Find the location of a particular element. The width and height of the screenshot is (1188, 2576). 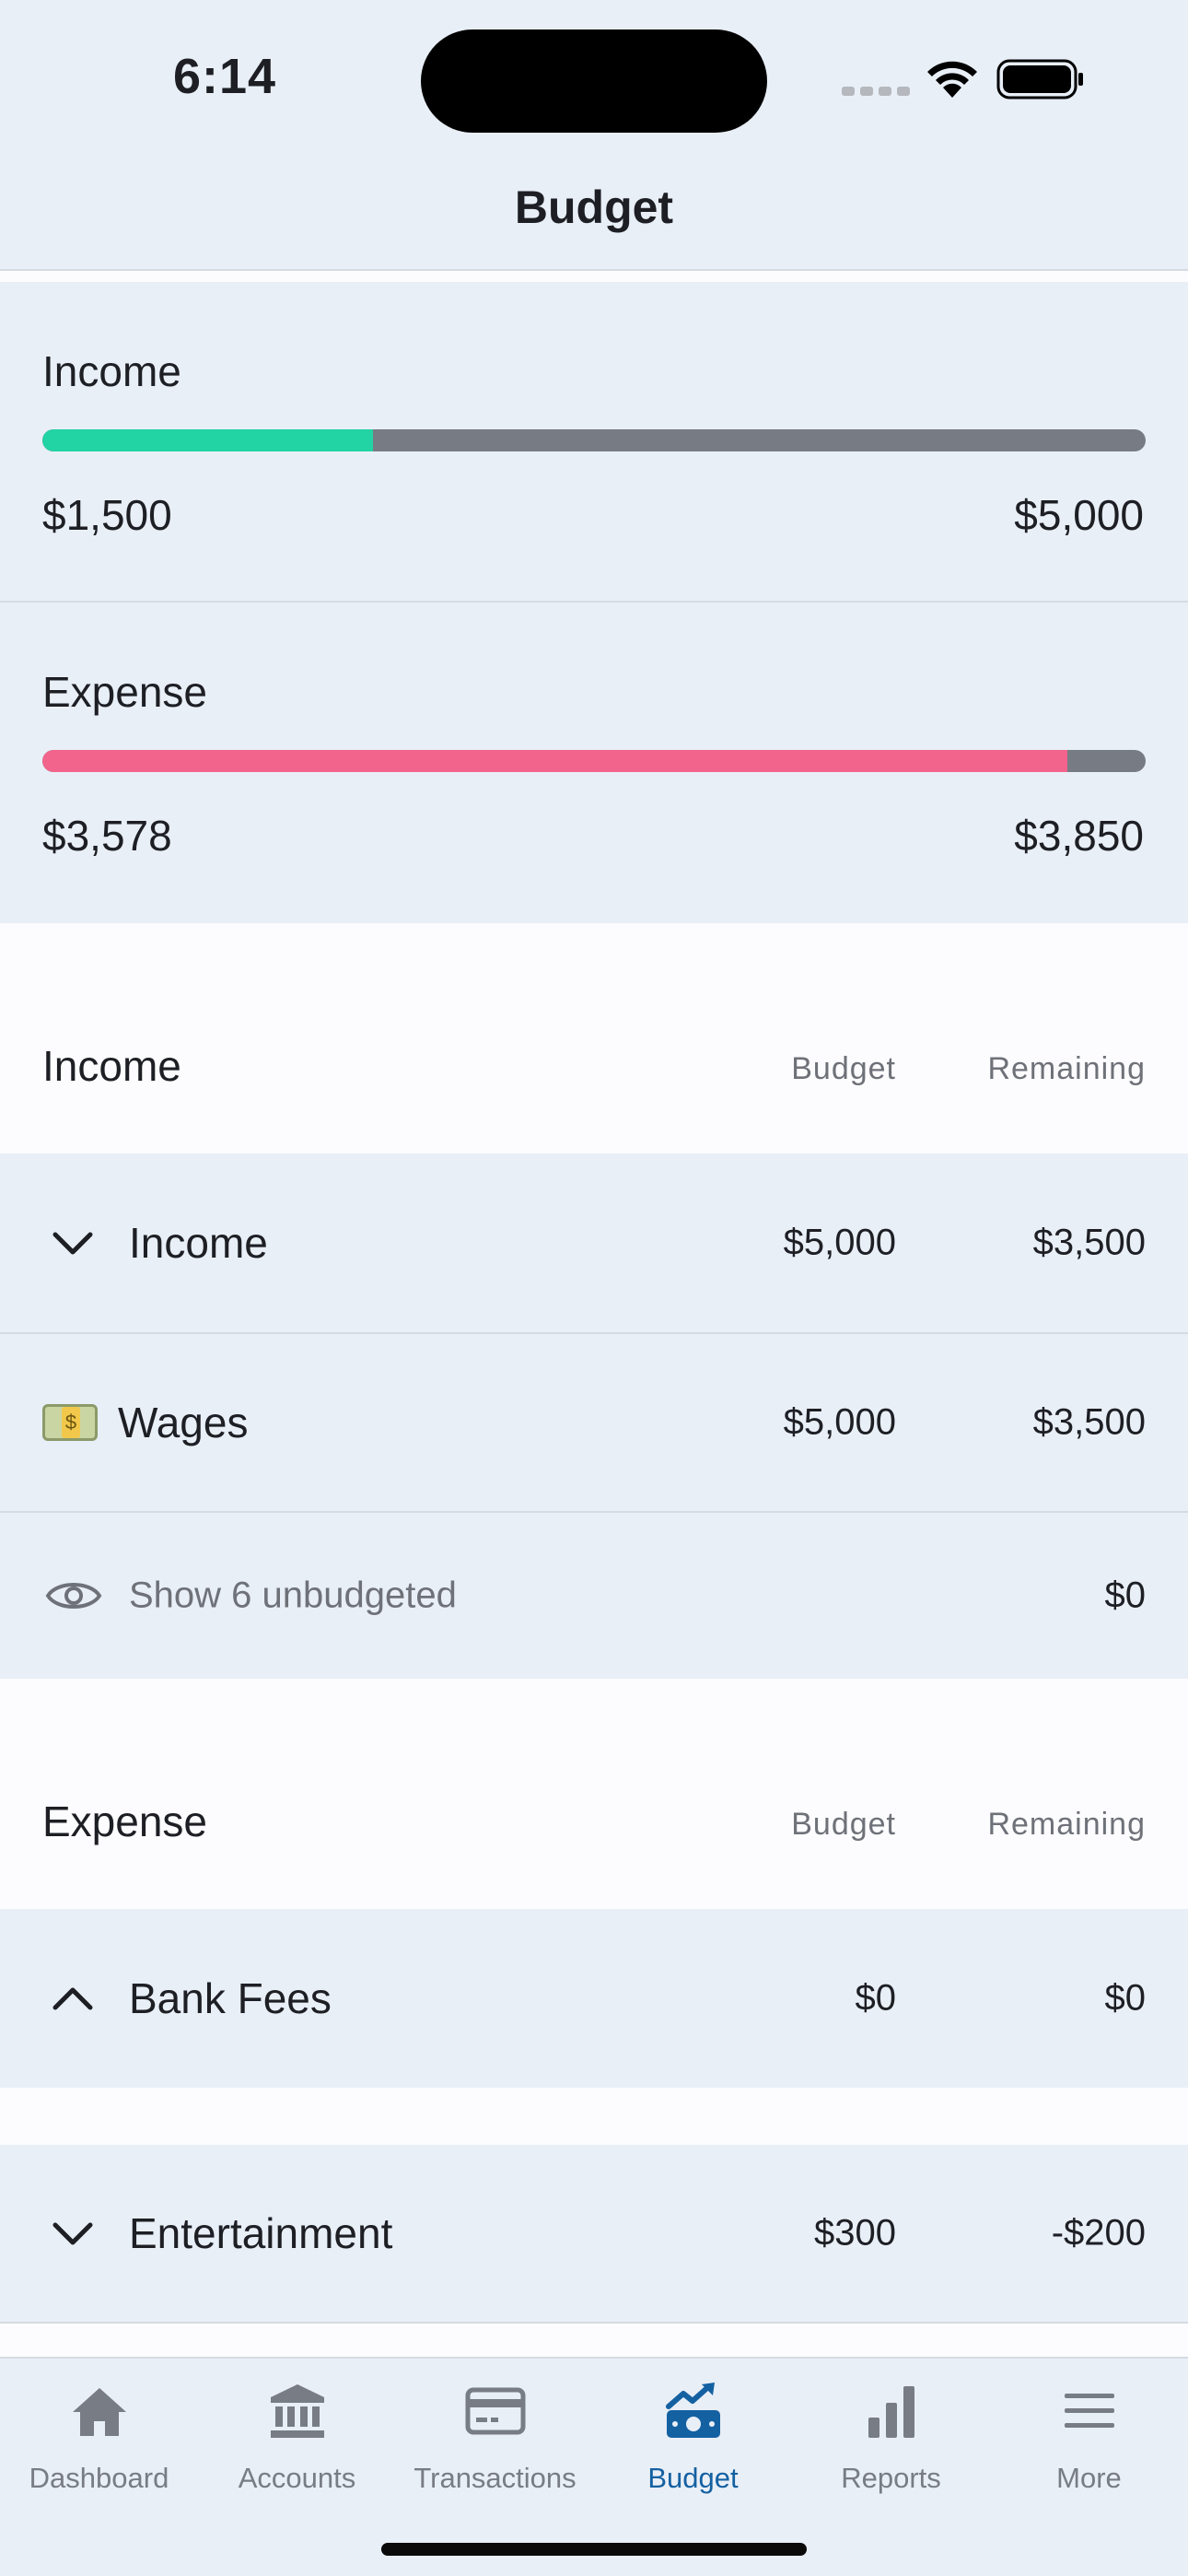

eye-icon is located at coordinates (73, 1596).